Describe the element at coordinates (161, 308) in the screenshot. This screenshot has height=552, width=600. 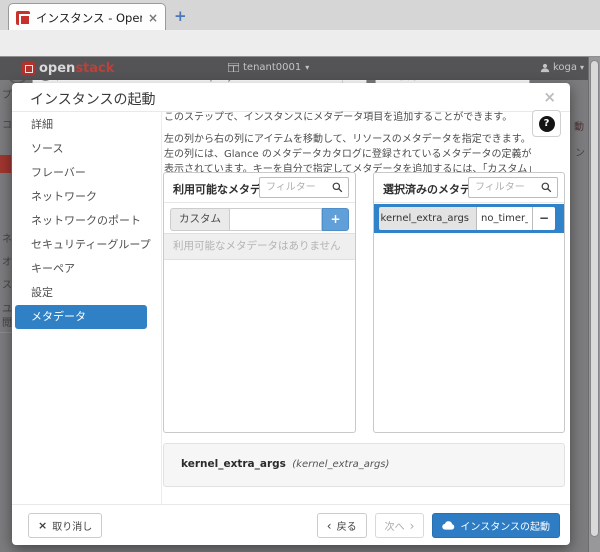
I see `sidebar-divider` at that location.